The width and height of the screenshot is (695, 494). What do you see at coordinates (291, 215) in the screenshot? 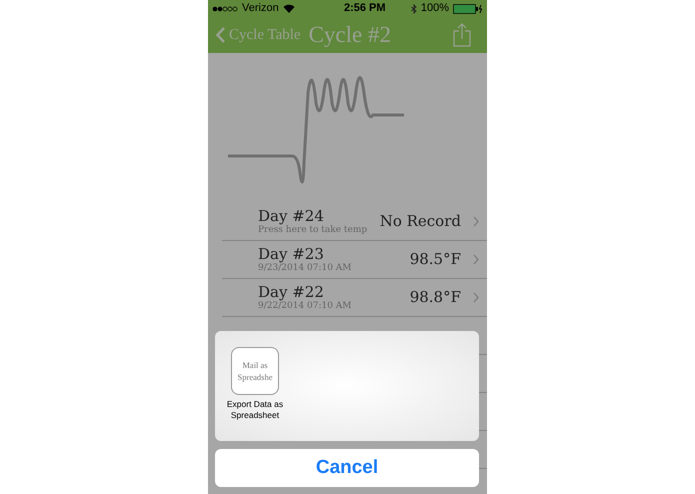
I see `day-title: Day #24` at bounding box center [291, 215].